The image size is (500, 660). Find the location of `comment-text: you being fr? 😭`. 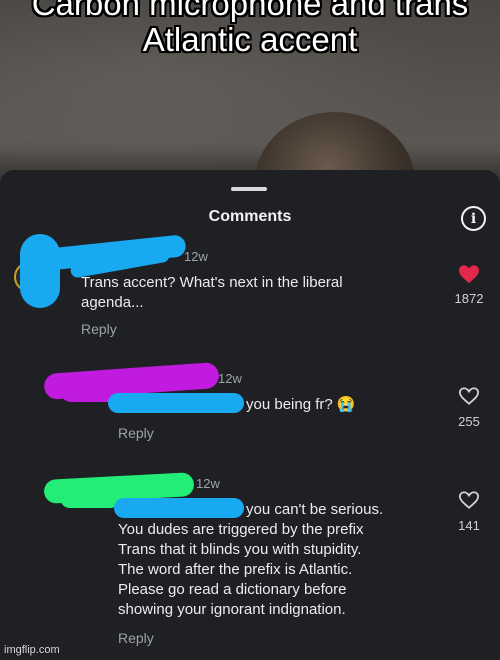

comment-text: you being fr? 😭 is located at coordinates (301, 404).